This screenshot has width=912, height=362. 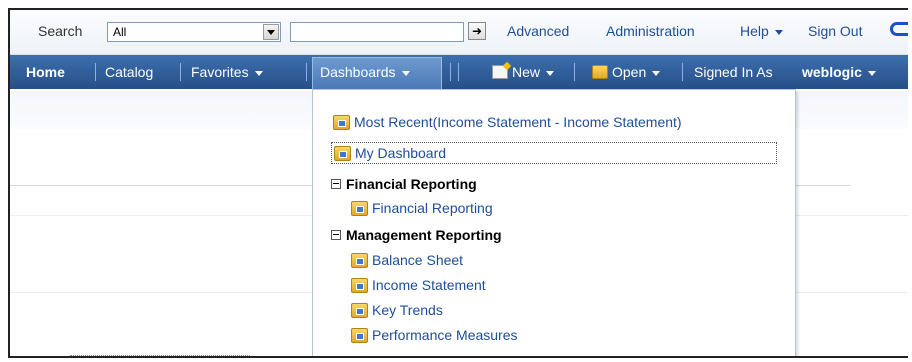 I want to click on user-menu: weblogic, so click(x=839, y=72).